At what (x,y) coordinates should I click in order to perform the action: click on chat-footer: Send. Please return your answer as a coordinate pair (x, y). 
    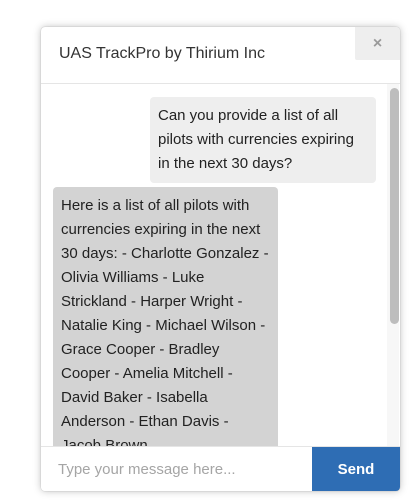
    Looking at the image, I should click on (220, 468).